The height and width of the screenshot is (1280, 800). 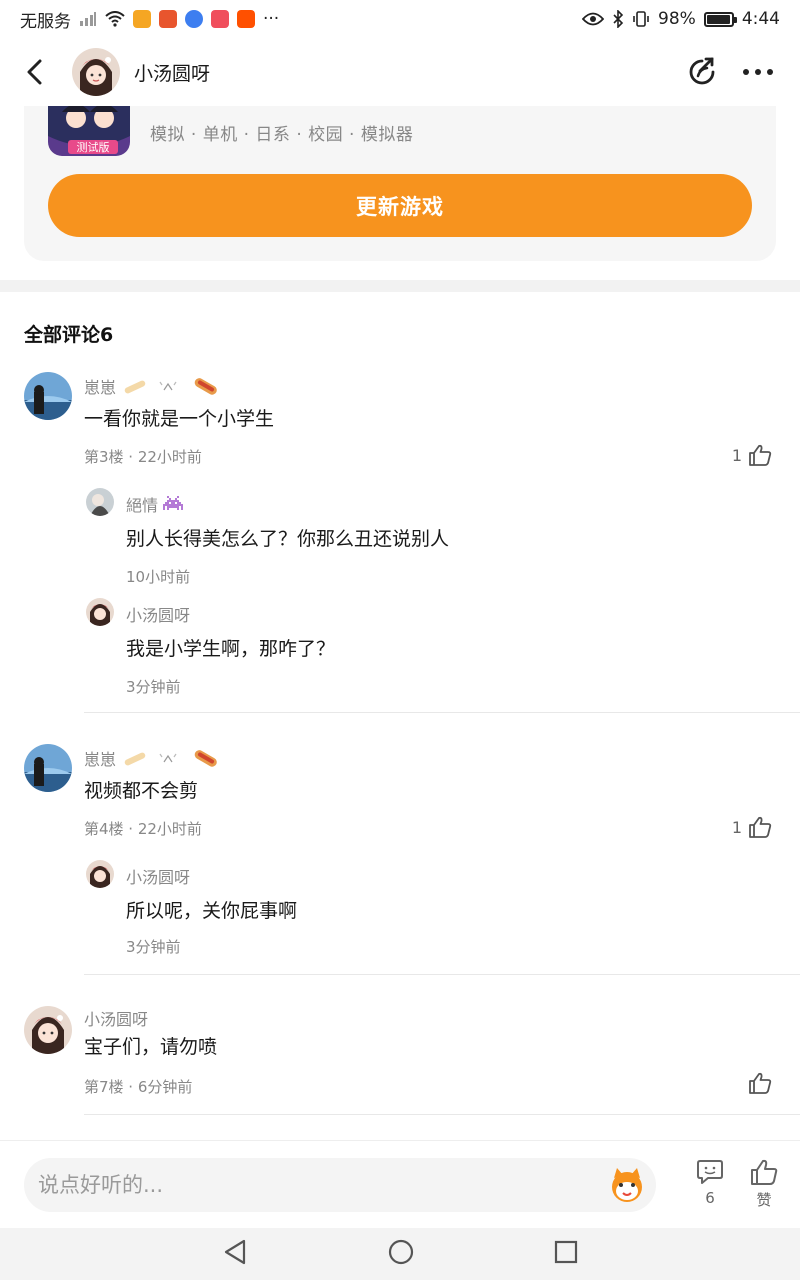 What do you see at coordinates (69, 335) in the screenshot?
I see `comments-title: 全部评论6` at bounding box center [69, 335].